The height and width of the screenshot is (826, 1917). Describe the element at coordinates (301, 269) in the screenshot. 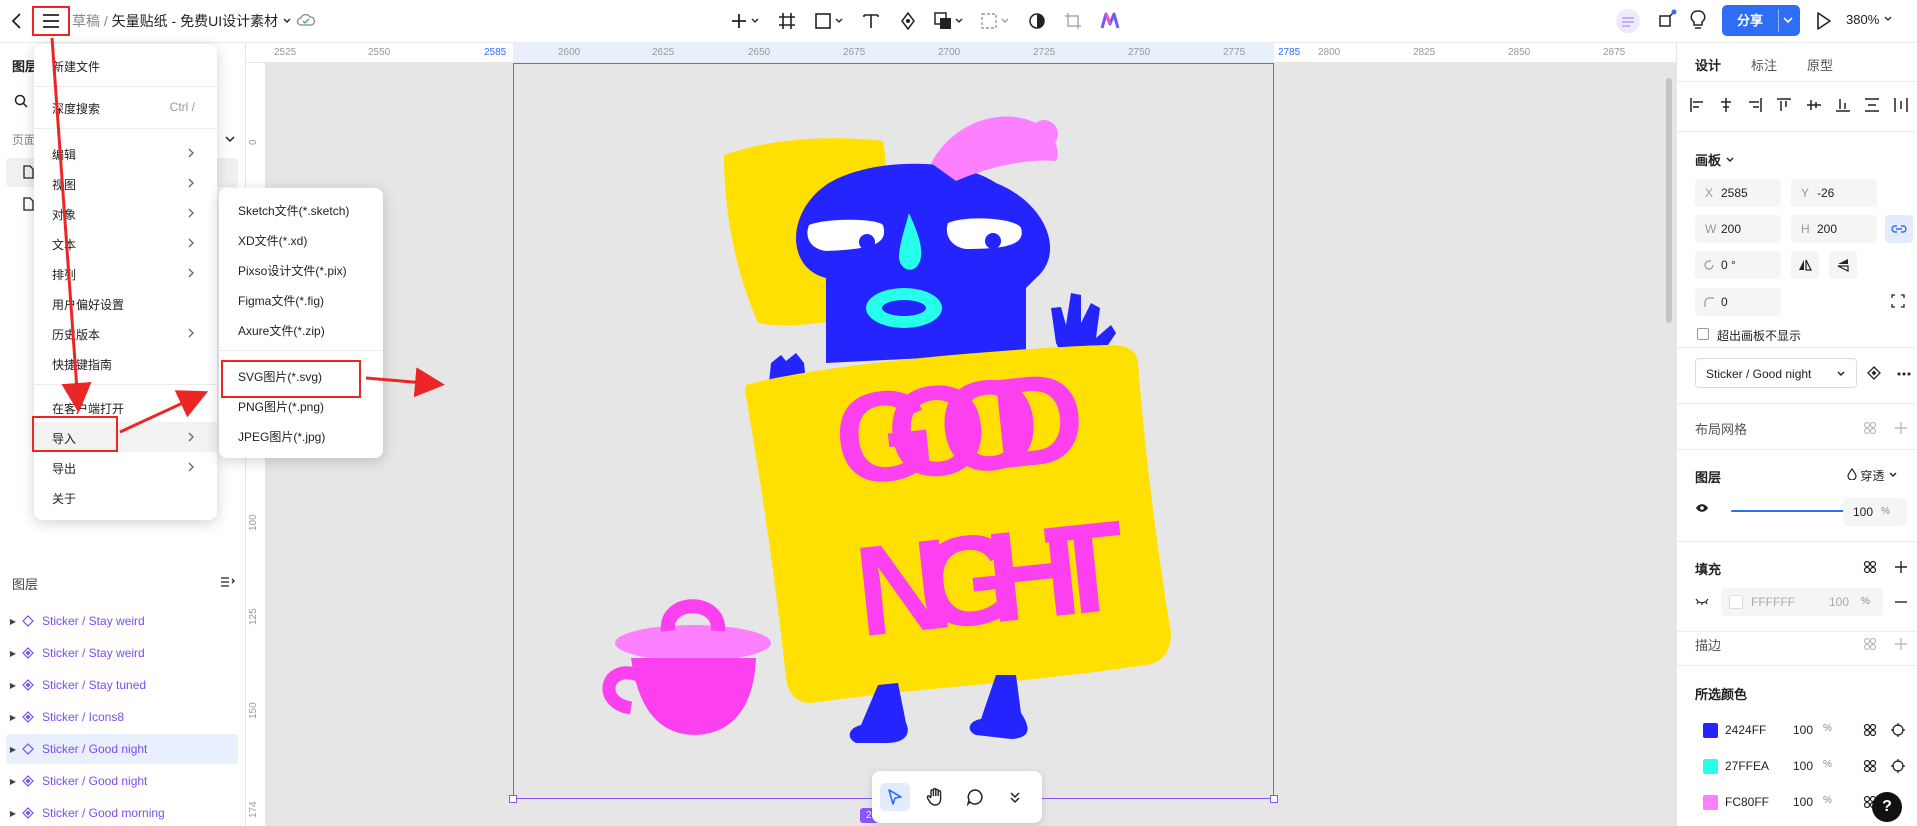

I see `submenu-item-pix: Pixso设计文件(*.pix)` at that location.